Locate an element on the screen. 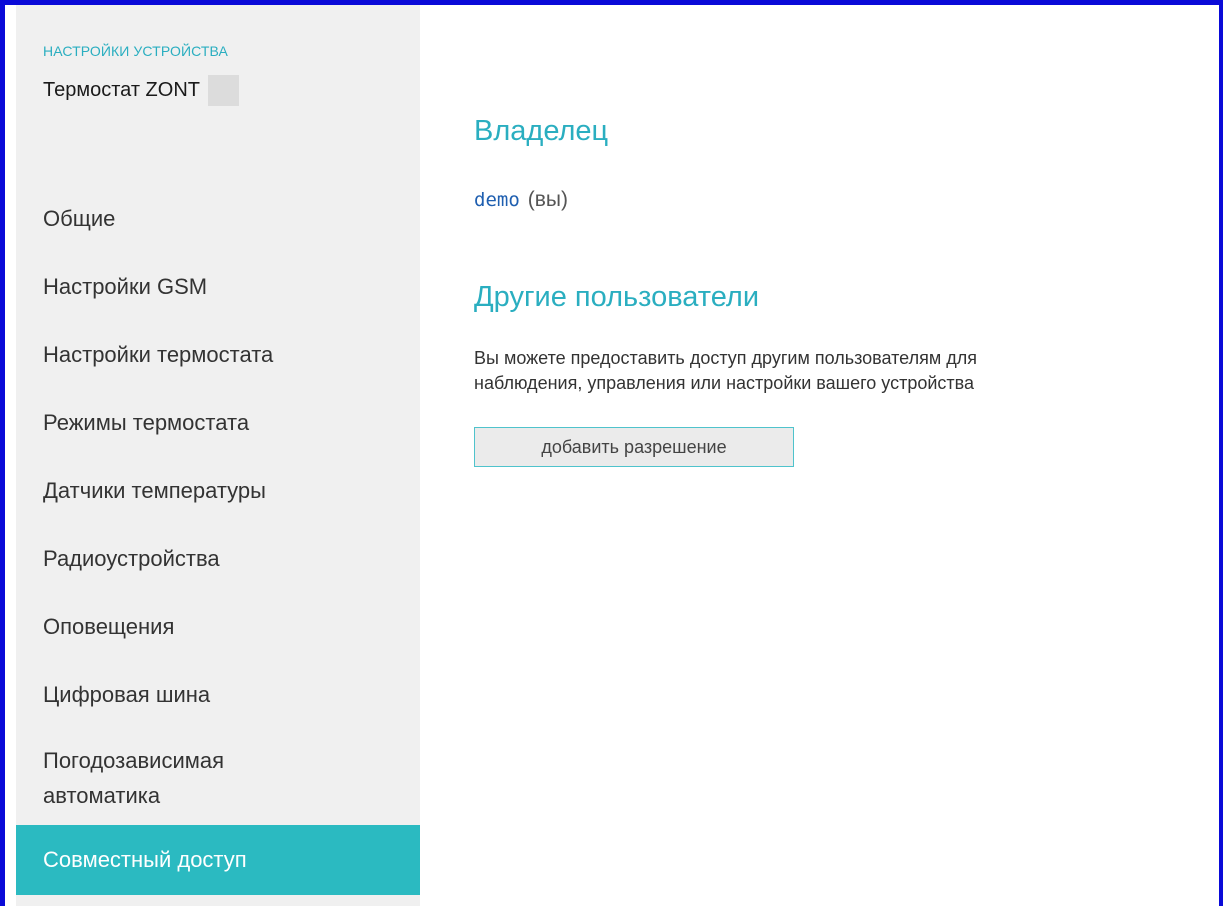 Image resolution: width=1223 pixels, height=906 pixels. device-color-swatch is located at coordinates (223, 90).